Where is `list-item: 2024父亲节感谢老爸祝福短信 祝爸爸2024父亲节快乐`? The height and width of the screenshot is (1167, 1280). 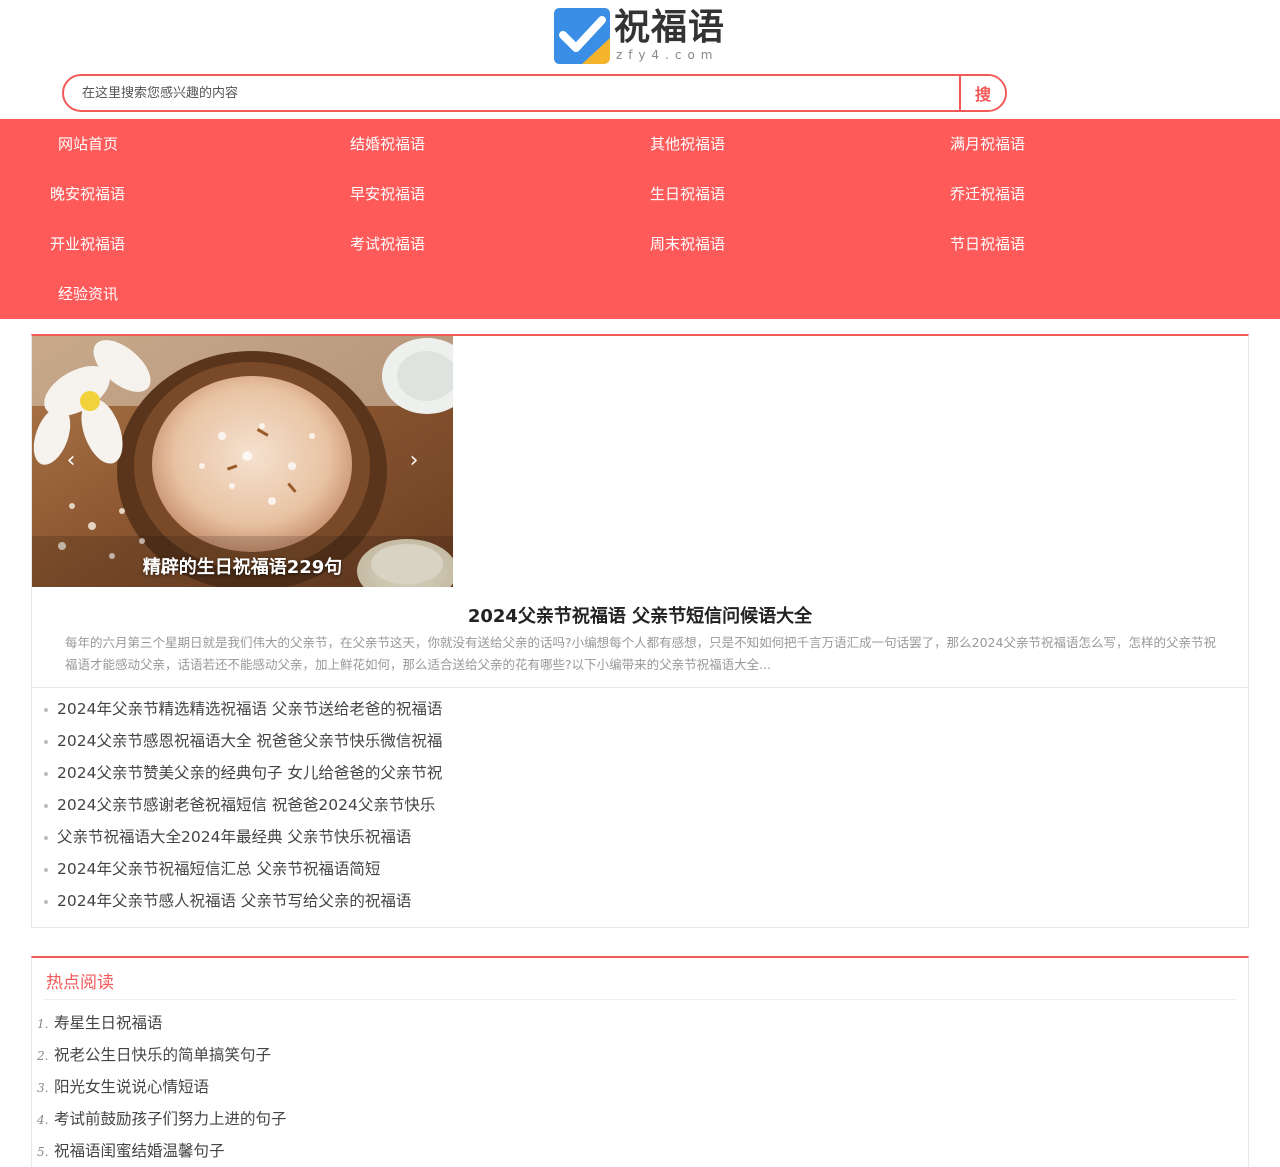
list-item: 2024父亲节感谢老爸祝福短信 祝爸爸2024父亲节快乐 is located at coordinates (242, 805).